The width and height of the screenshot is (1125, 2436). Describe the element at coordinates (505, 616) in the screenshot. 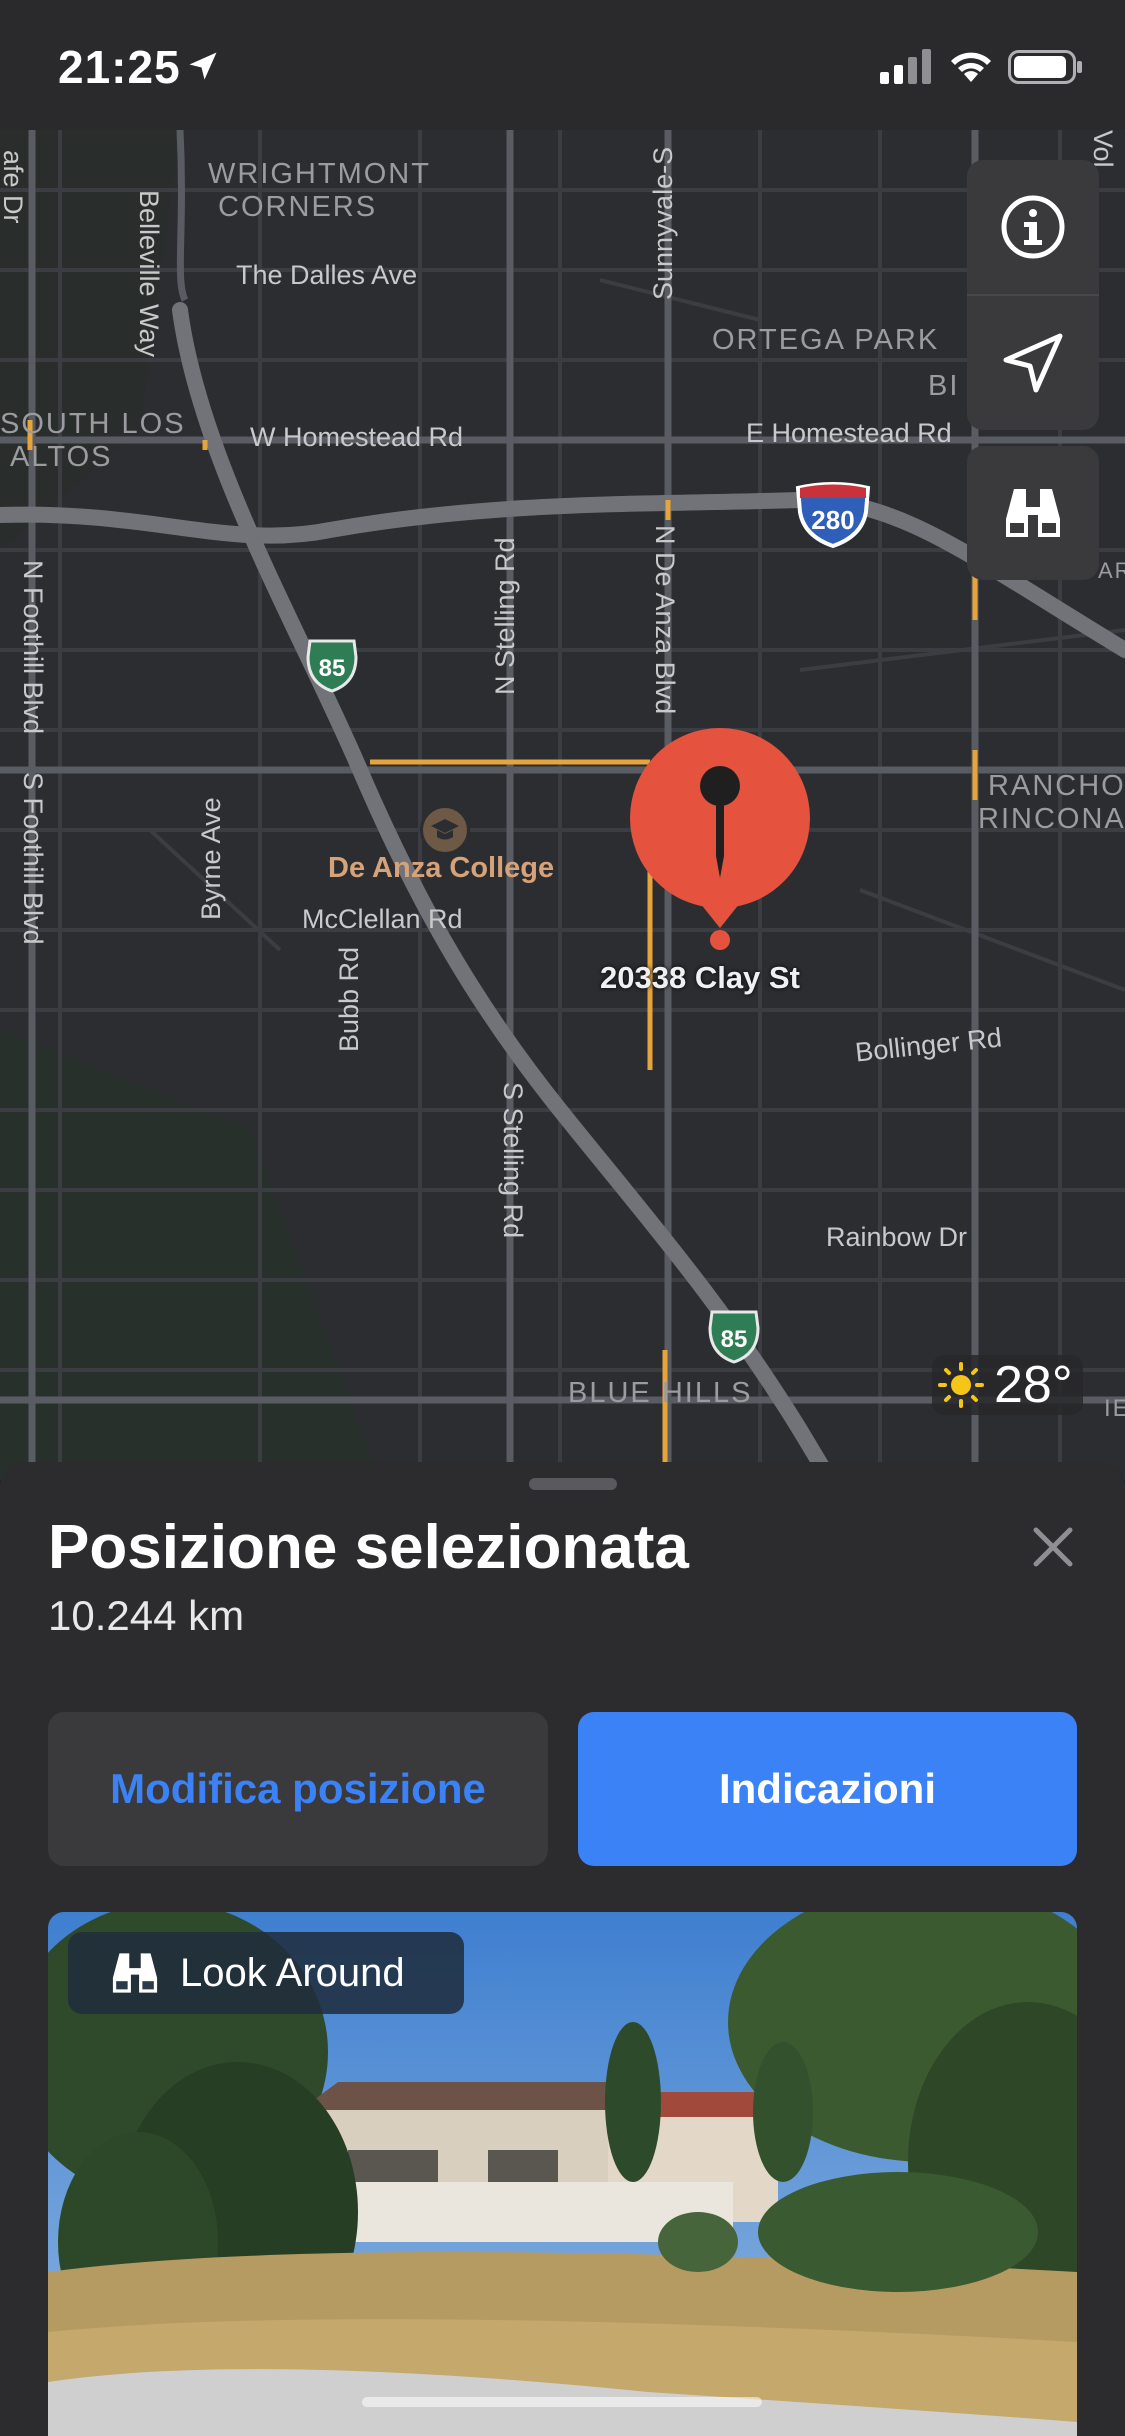

I see `street-label-n-stelling: N Stelling Rd` at that location.